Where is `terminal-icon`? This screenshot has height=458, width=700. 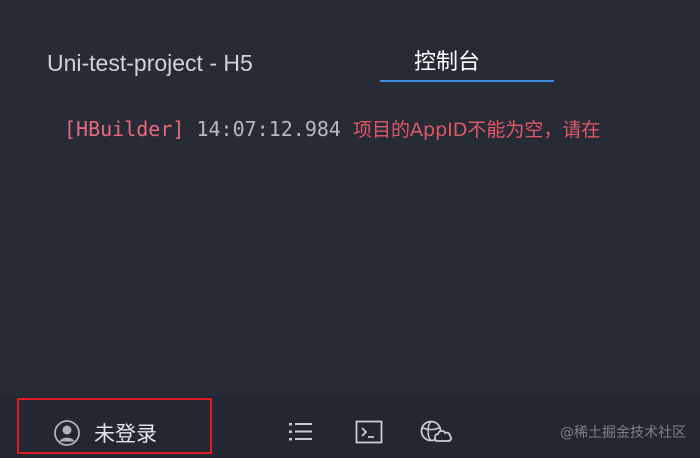
terminal-icon is located at coordinates (369, 432).